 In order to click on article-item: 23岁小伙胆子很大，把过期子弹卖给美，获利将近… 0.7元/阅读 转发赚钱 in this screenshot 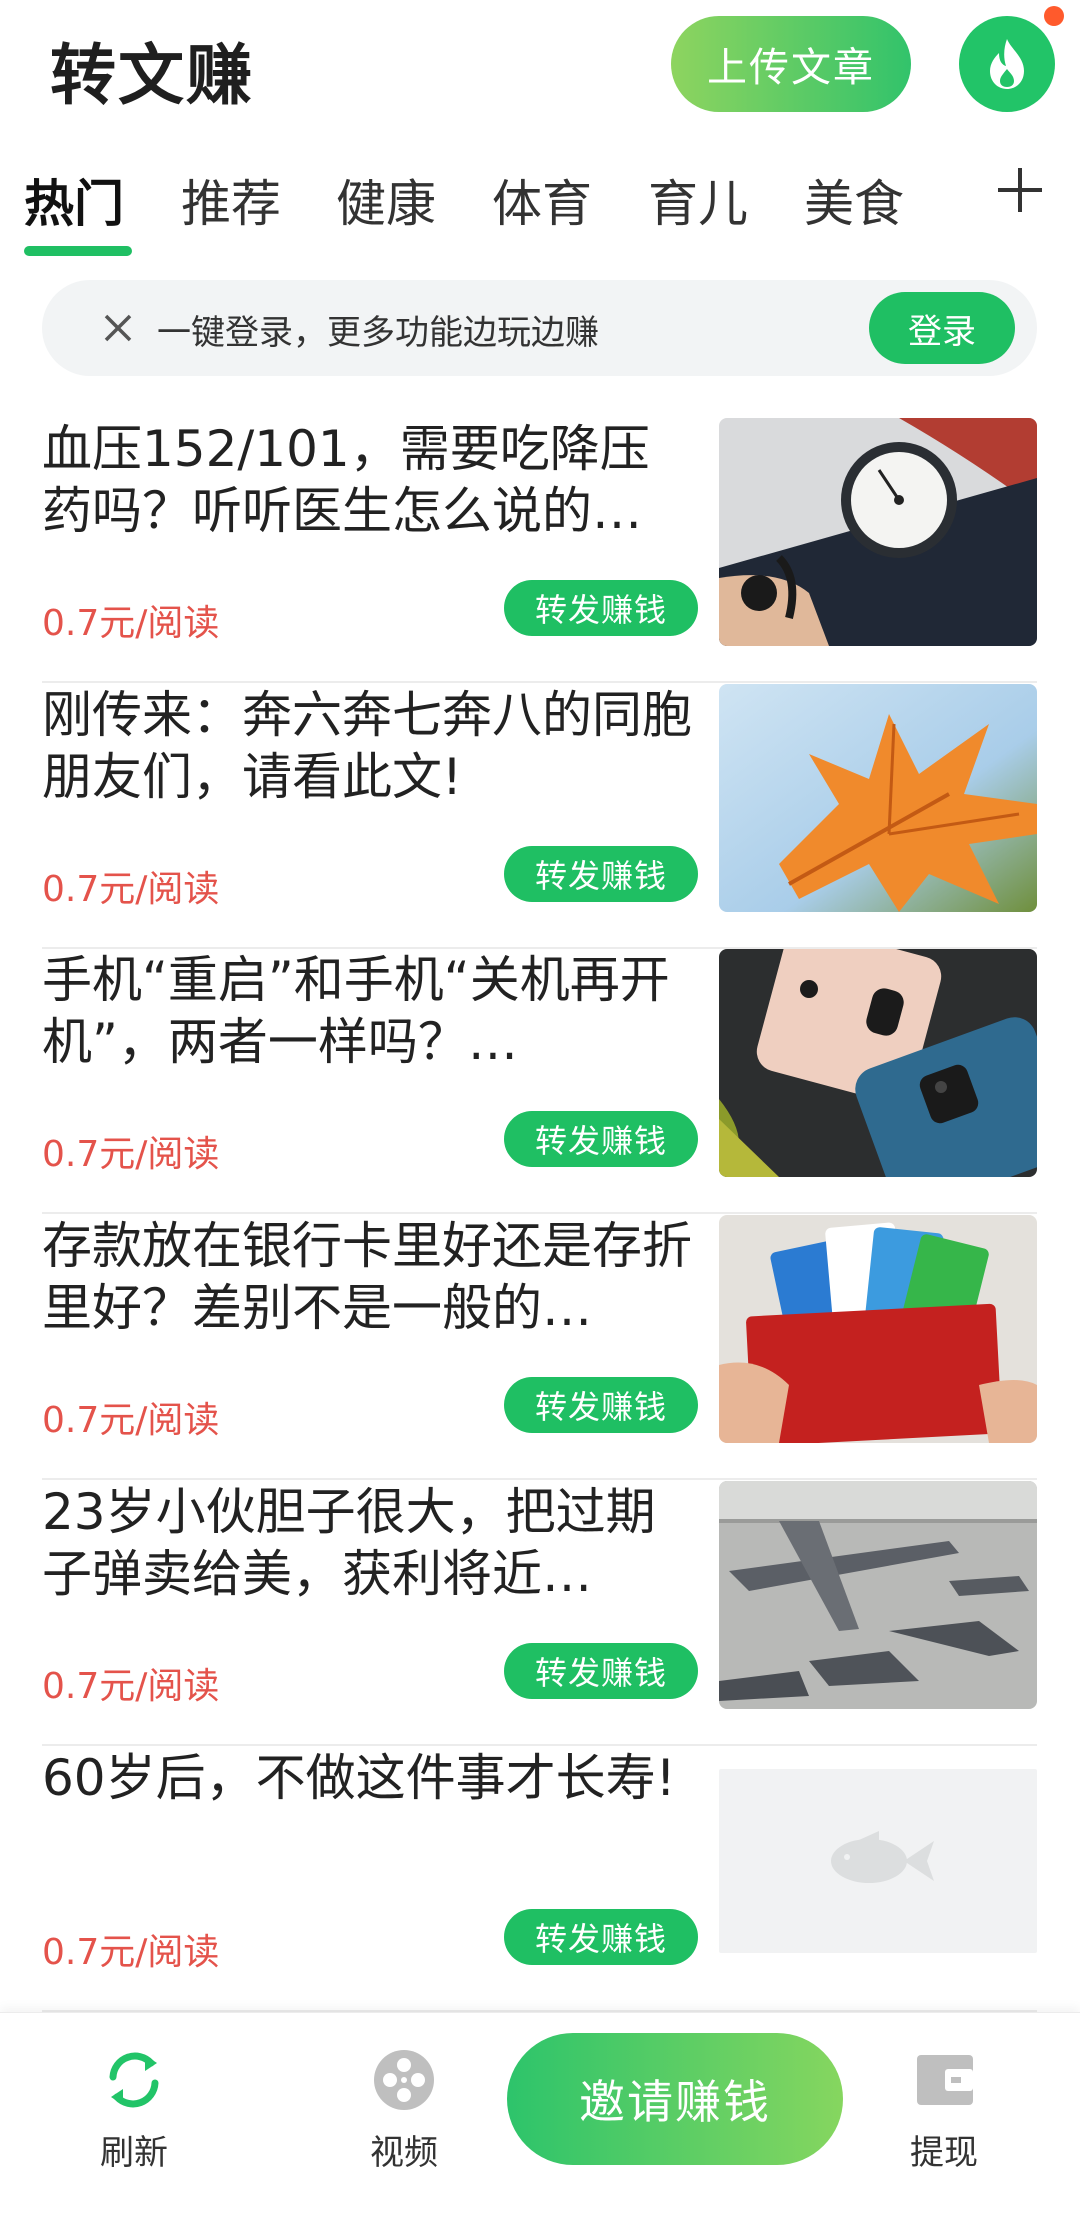, I will do `click(539, 1613)`.